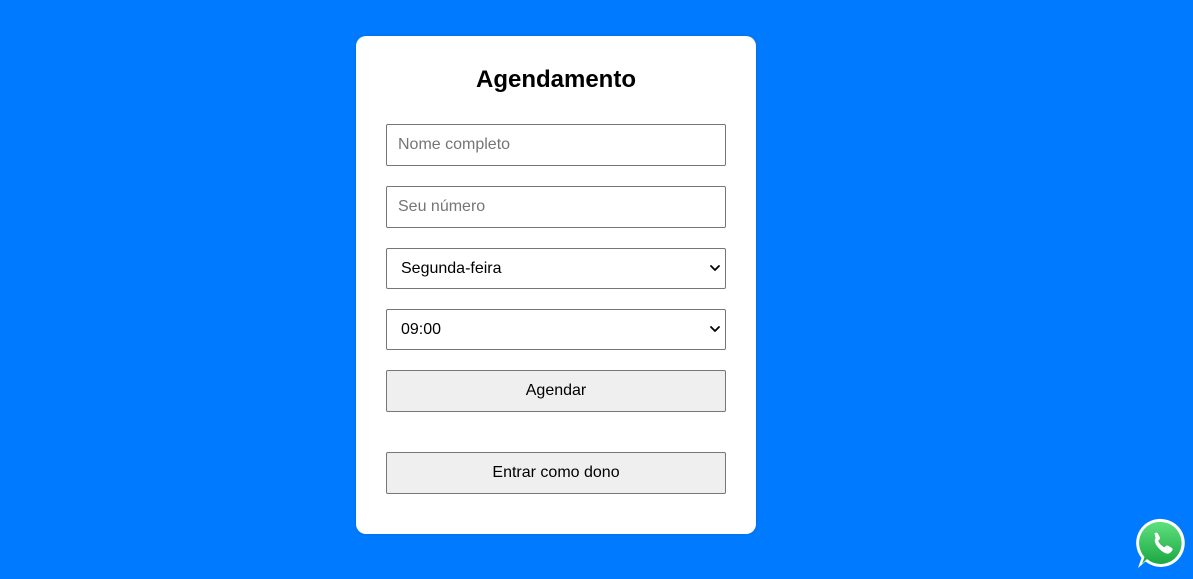 This screenshot has height=579, width=1193. What do you see at coordinates (556, 329) in the screenshot?
I see `time-select: 09:00` at bounding box center [556, 329].